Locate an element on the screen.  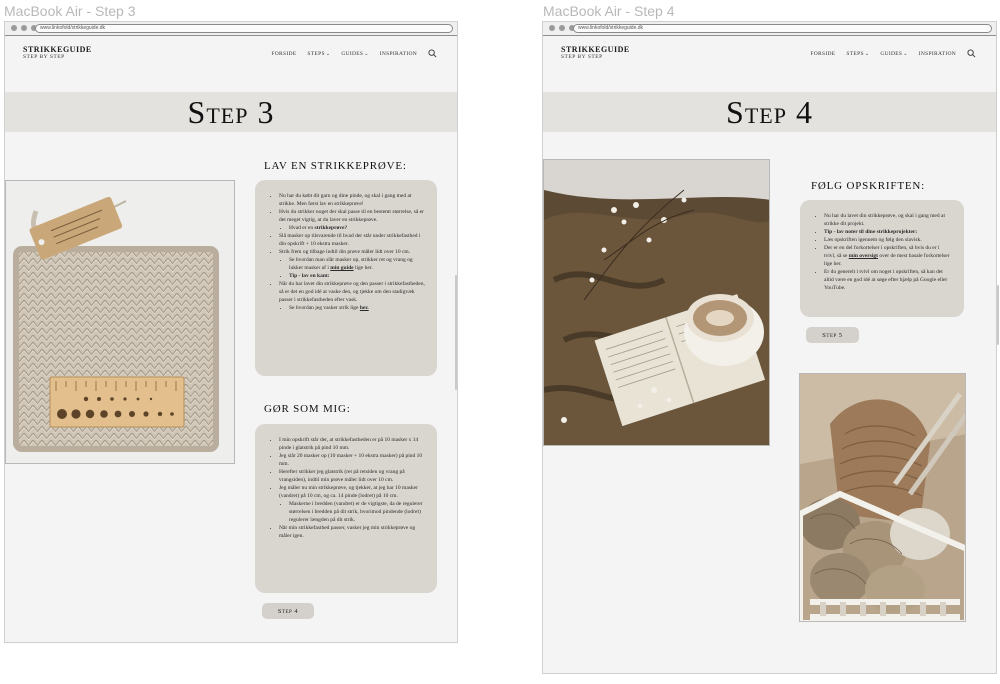
main-nav: FORSIDE STEPS ⌄ GUIDES ⌄ INSPIRATION is located at coordinates (354, 53).